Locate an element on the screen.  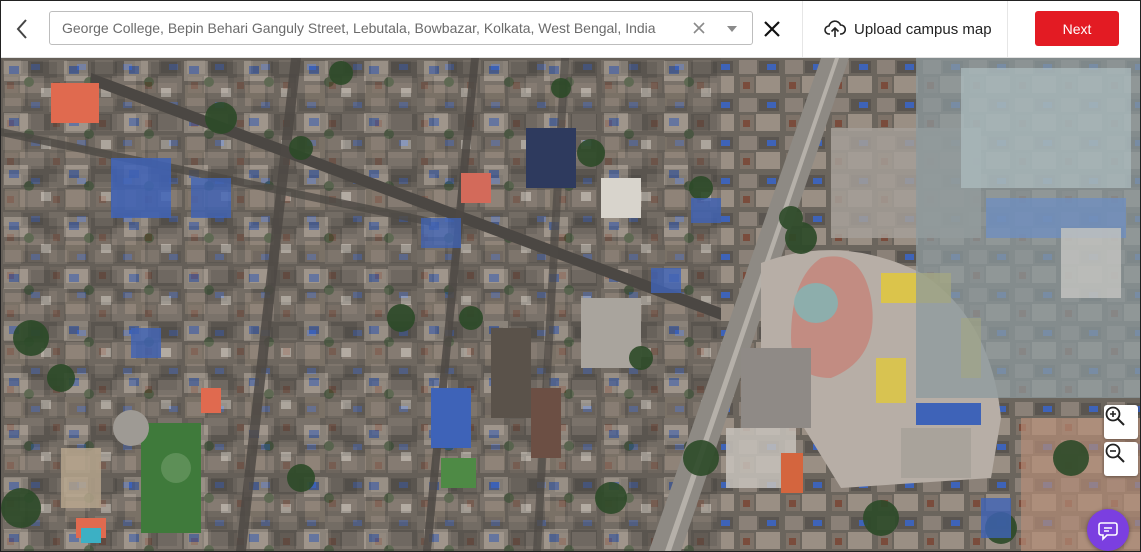
next-button: Next is located at coordinates (1077, 28).